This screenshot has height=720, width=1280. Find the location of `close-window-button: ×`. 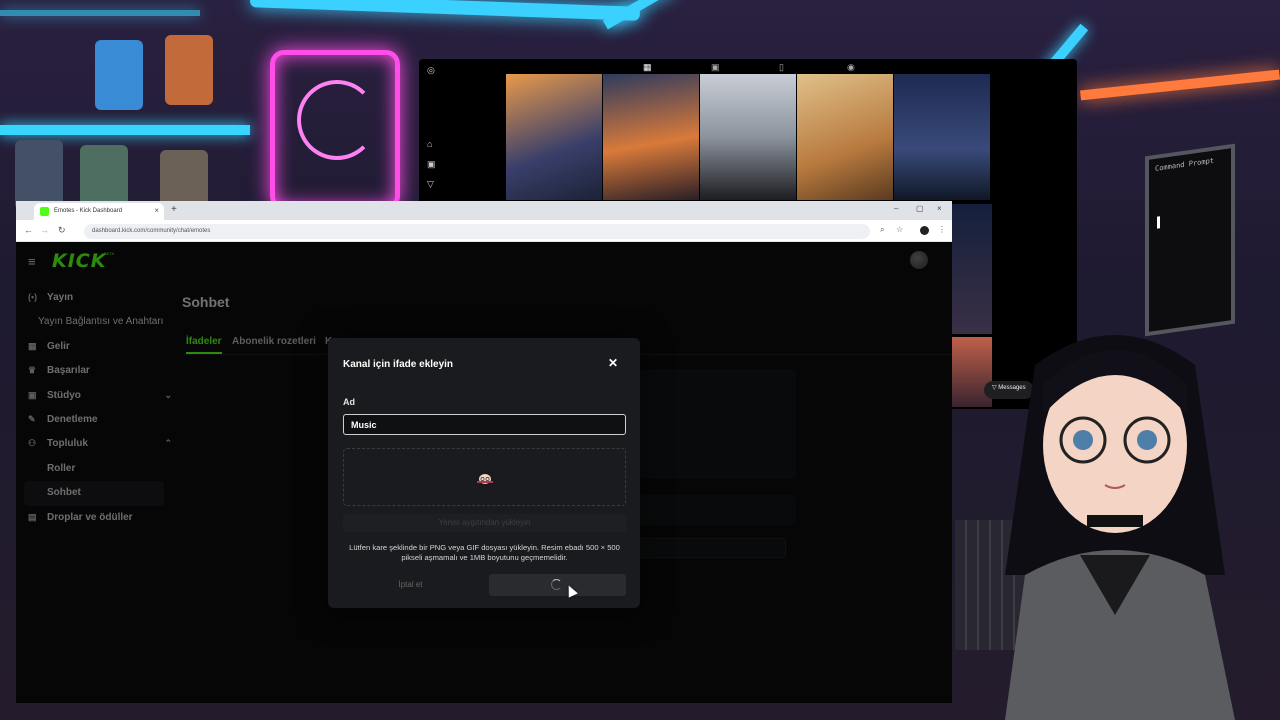

close-window-button: × is located at coordinates (939, 208).